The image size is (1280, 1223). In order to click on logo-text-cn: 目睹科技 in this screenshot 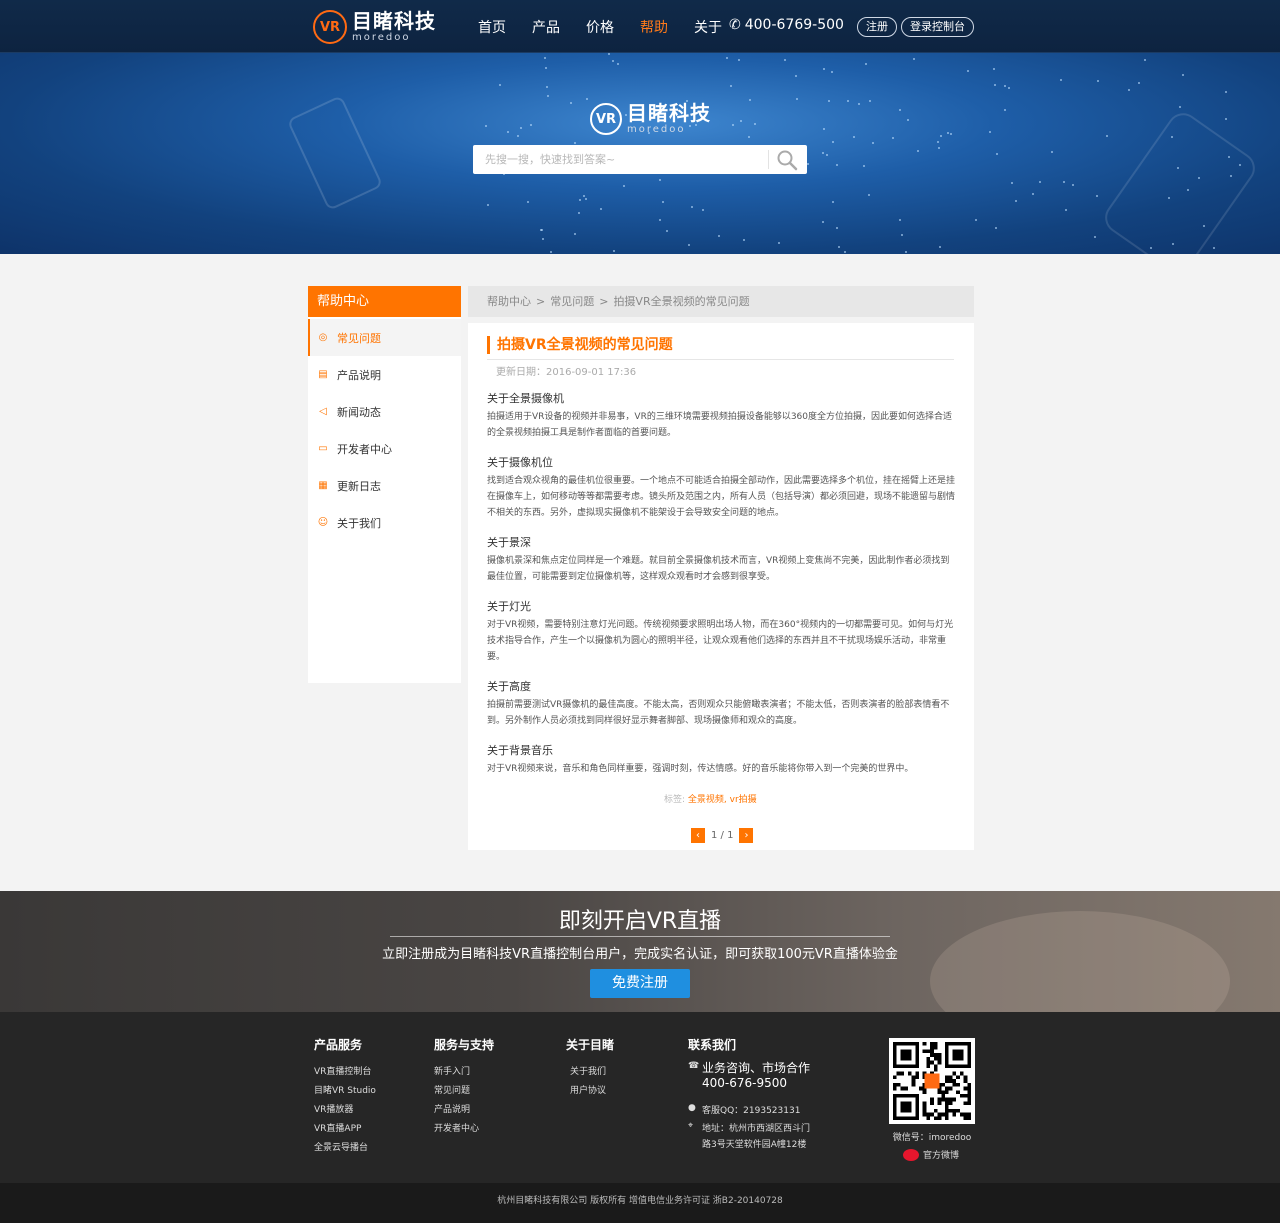, I will do `click(394, 21)`.